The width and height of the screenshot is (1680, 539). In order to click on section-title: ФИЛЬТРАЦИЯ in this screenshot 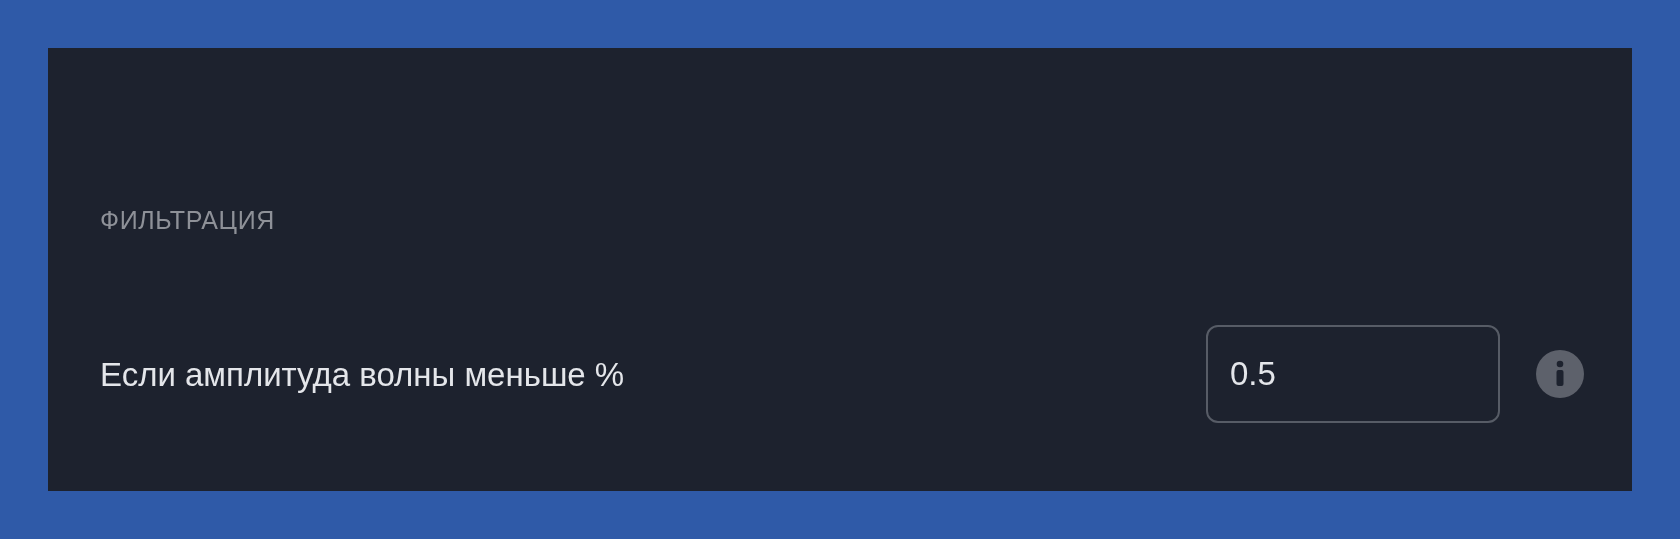, I will do `click(187, 220)`.